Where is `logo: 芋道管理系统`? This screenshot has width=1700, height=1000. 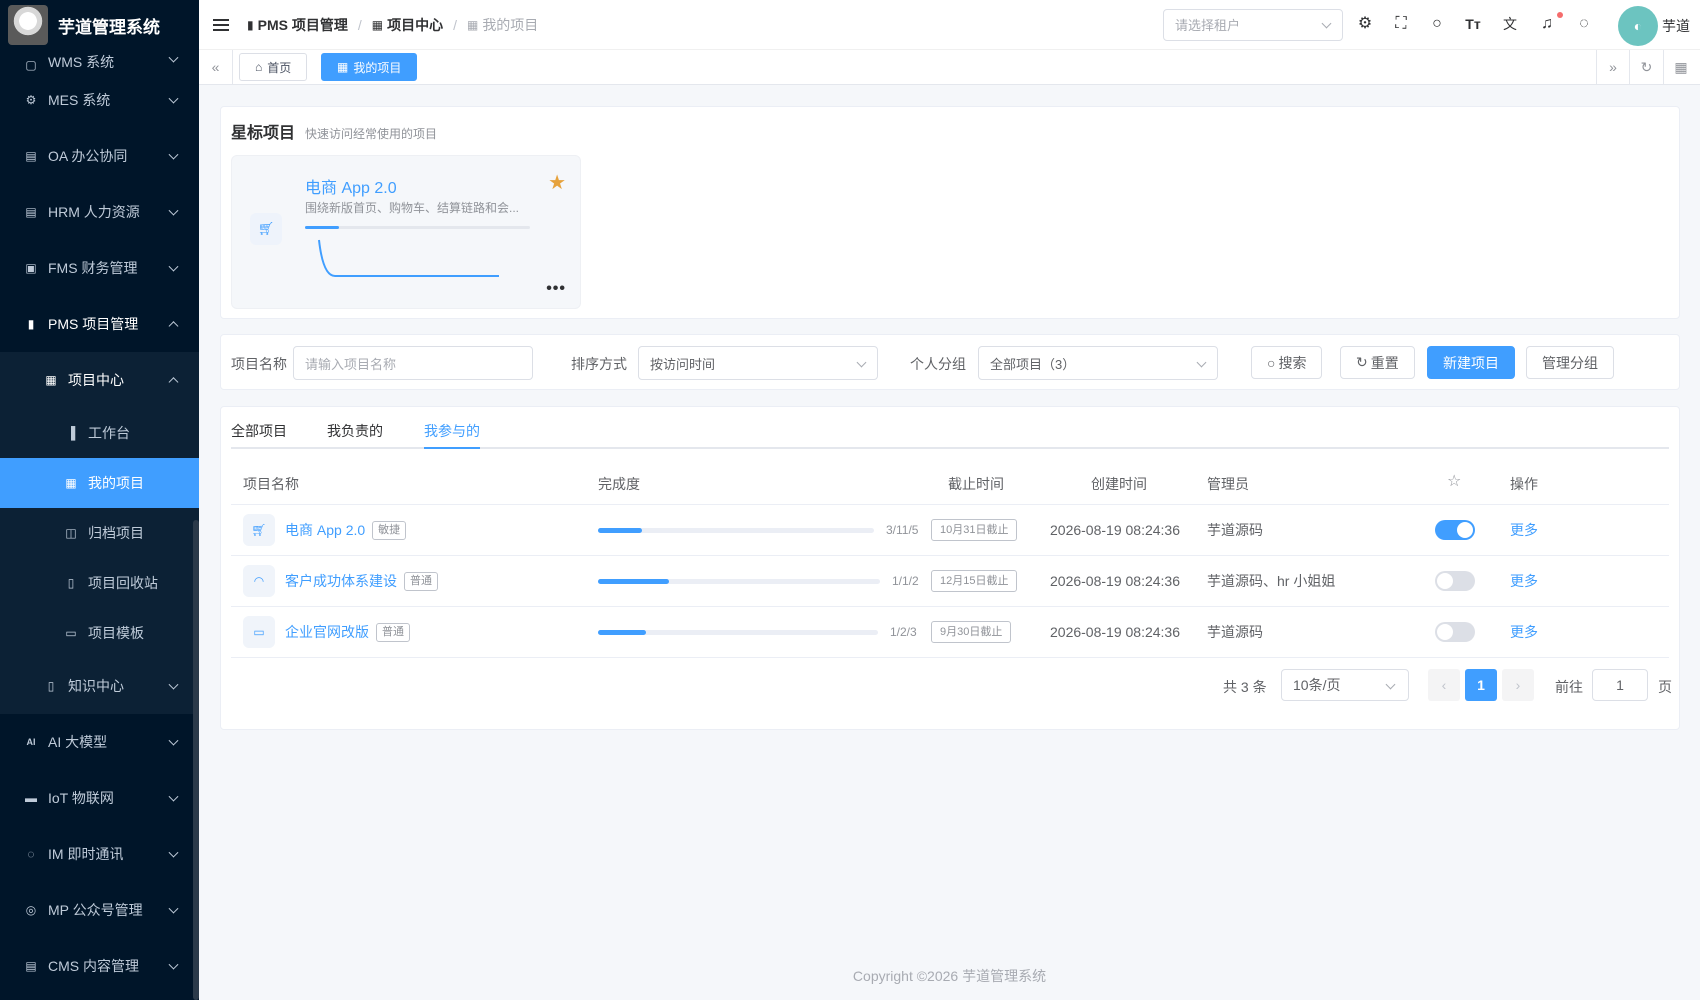
logo: 芋道管理系统 is located at coordinates (99, 25).